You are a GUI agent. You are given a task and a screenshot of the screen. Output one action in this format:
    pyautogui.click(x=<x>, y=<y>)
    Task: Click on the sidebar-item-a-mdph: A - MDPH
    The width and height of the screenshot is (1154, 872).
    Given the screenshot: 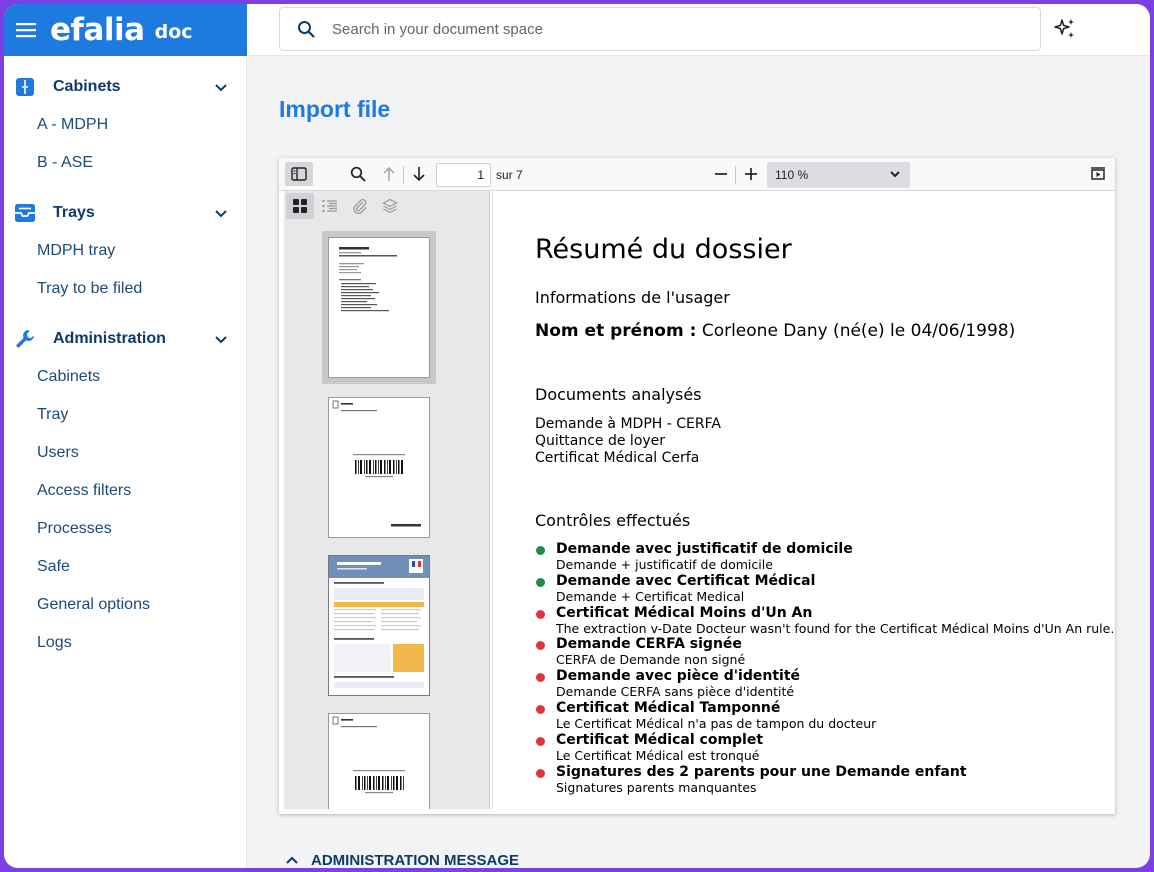 What is the action you would take?
    pyautogui.click(x=125, y=125)
    